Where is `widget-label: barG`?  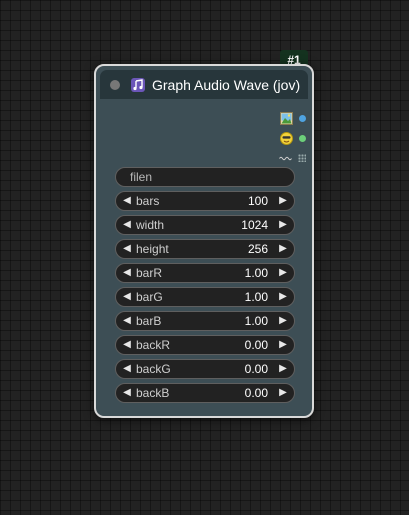 widget-label: barG is located at coordinates (149, 297).